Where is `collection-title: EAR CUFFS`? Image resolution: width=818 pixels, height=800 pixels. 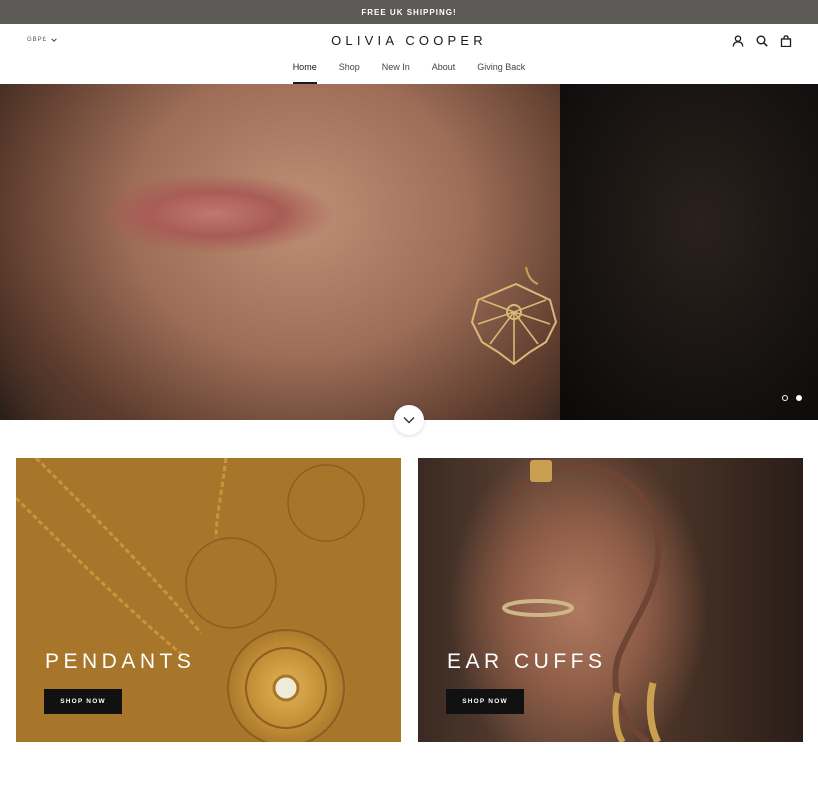
collection-title: EAR CUFFS is located at coordinates (527, 661).